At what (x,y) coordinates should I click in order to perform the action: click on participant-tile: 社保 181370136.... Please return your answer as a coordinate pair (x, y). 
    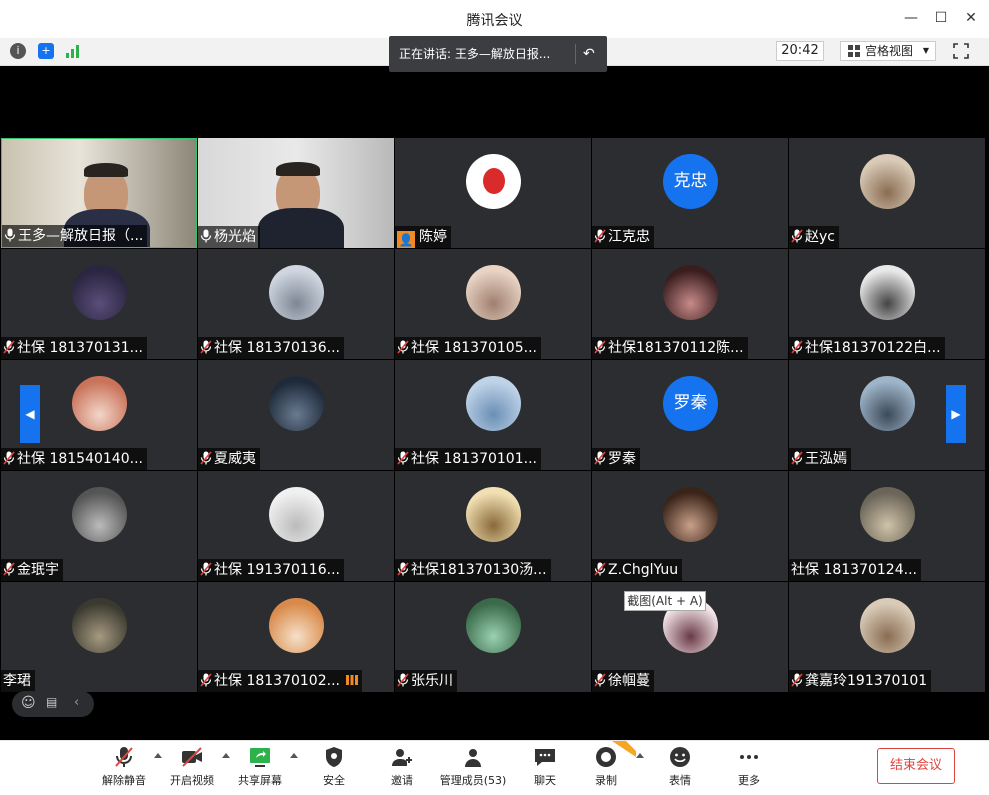
    Looking at the image, I should click on (296, 304).